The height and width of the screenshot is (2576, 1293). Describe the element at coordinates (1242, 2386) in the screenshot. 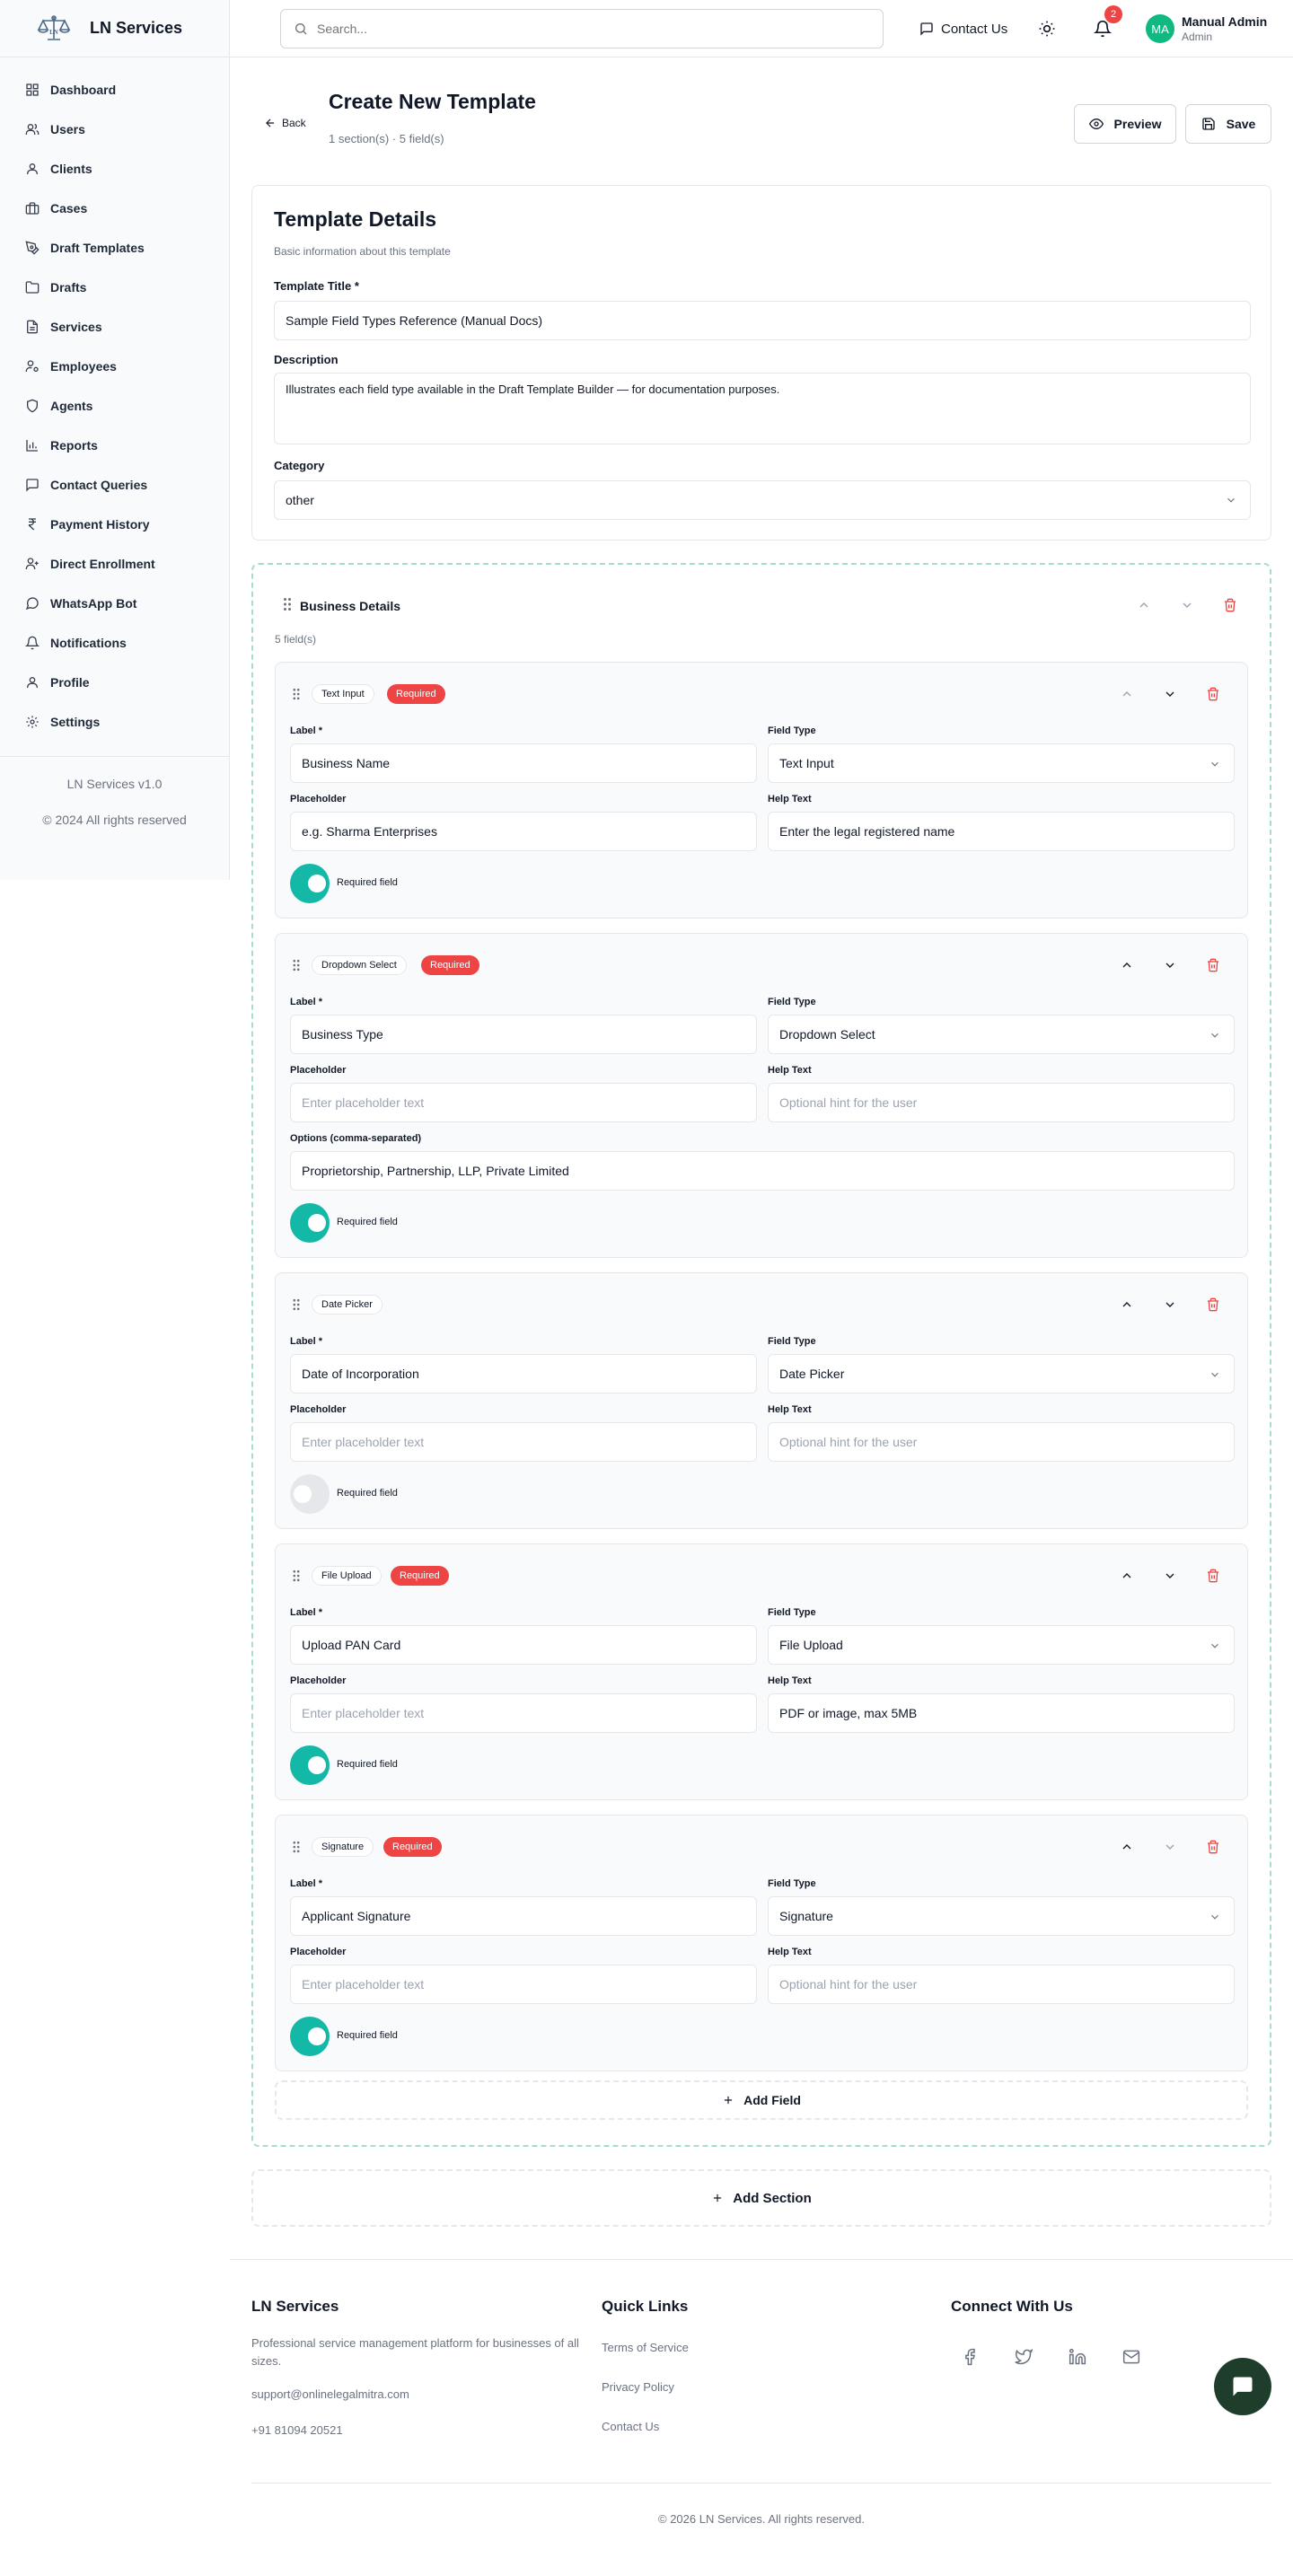

I see `chat-button` at that location.